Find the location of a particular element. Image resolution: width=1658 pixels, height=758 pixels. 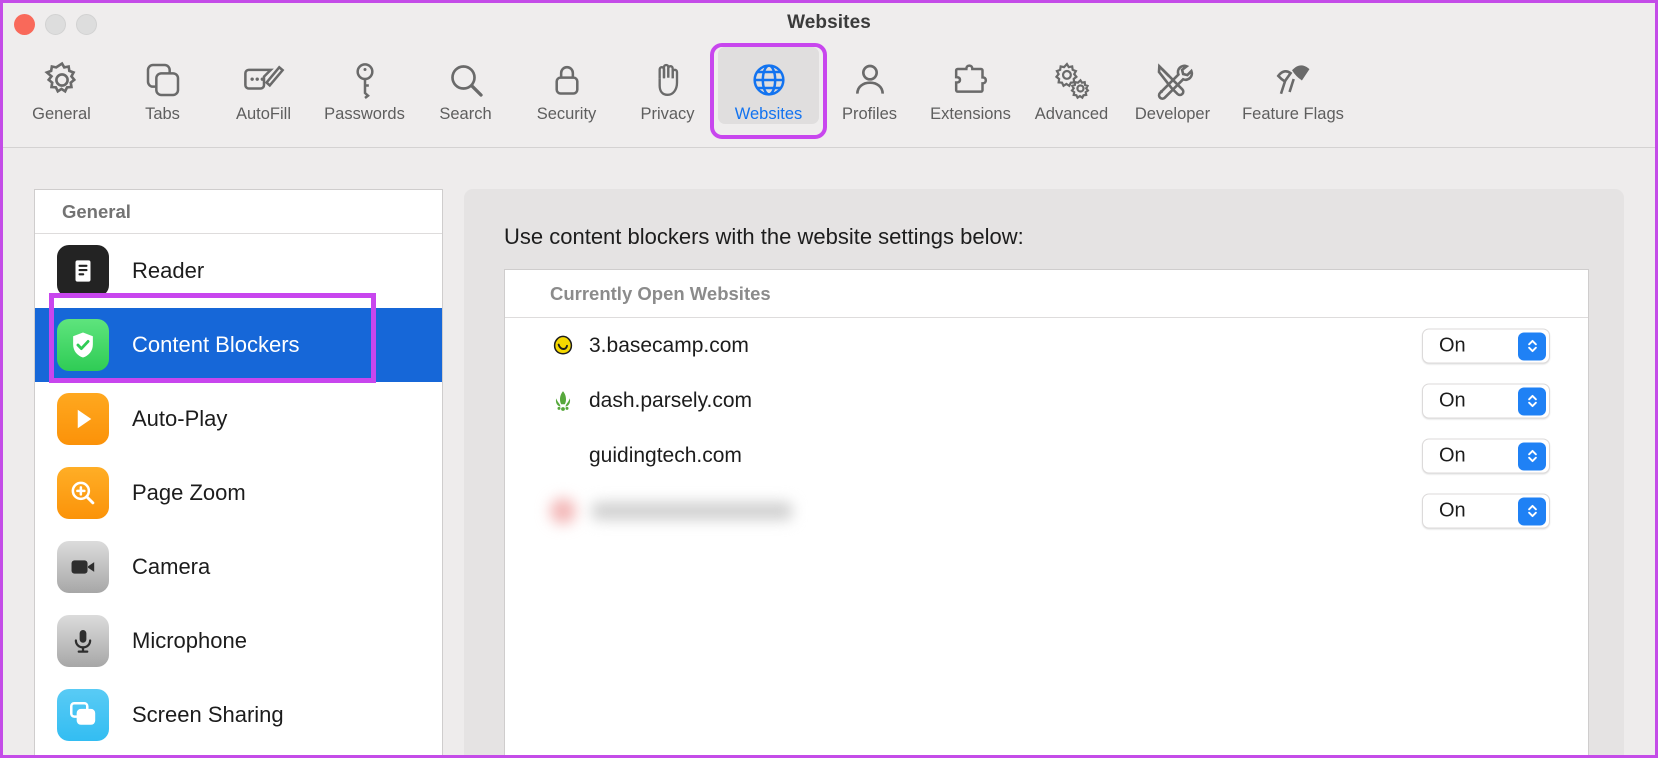

puzzle-icon is located at coordinates (970, 80).